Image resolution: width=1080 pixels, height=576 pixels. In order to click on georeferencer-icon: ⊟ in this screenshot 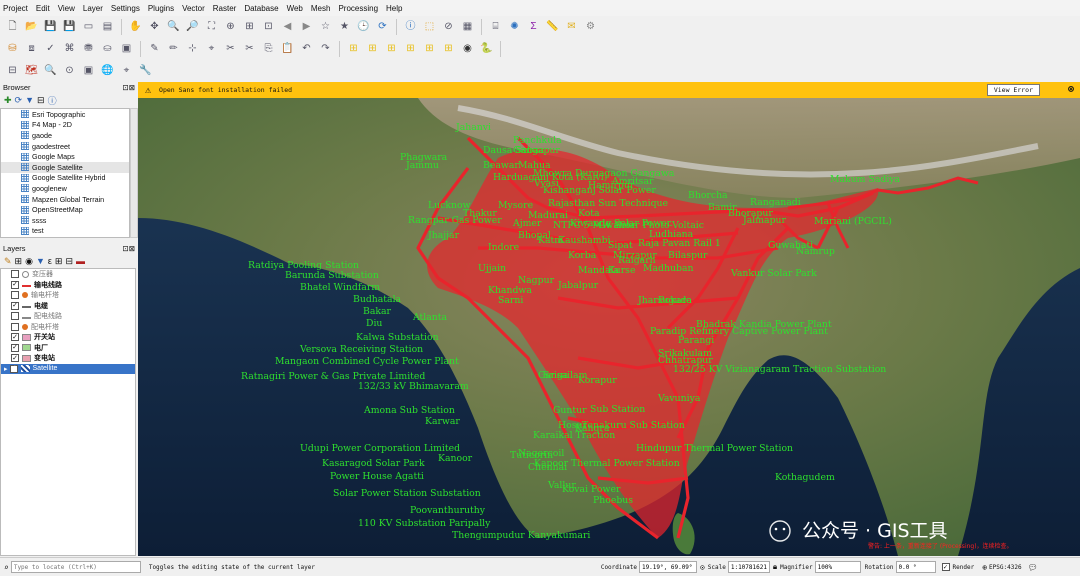, I will do `click(12, 71)`.